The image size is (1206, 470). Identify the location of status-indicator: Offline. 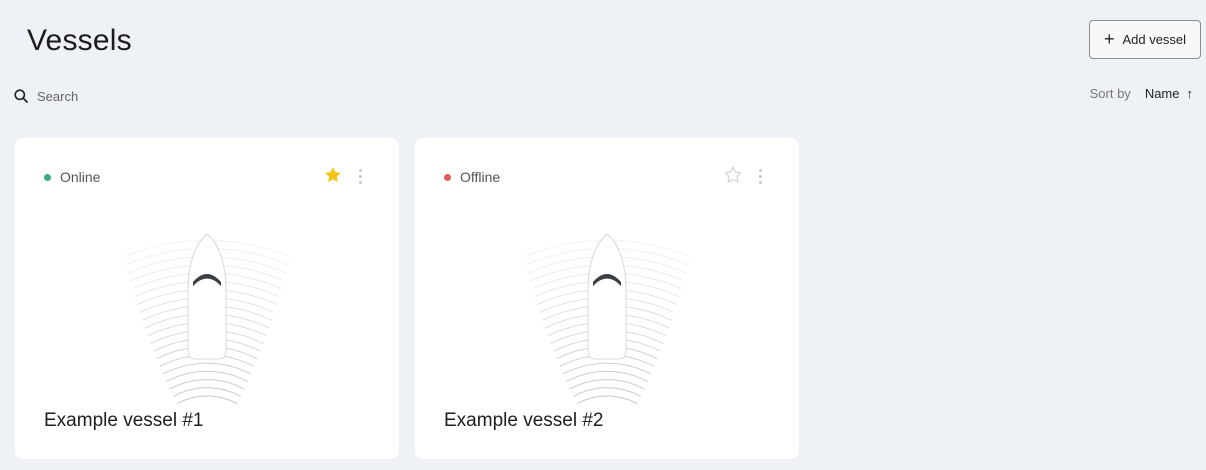
(472, 177).